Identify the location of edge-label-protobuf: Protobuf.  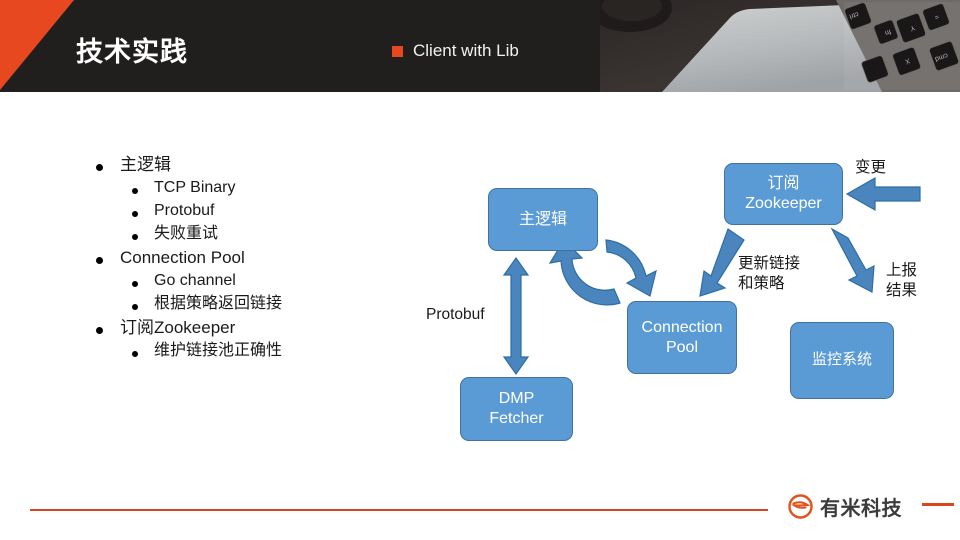
(455, 314).